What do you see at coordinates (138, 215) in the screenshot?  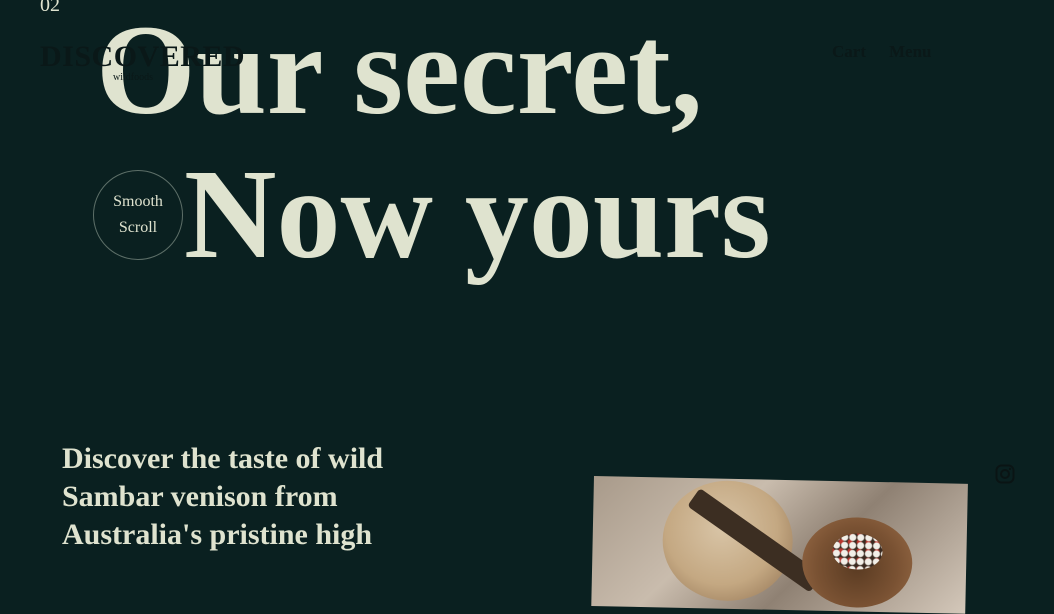 I see `smooth-scroll-badge: Smooth Scroll` at bounding box center [138, 215].